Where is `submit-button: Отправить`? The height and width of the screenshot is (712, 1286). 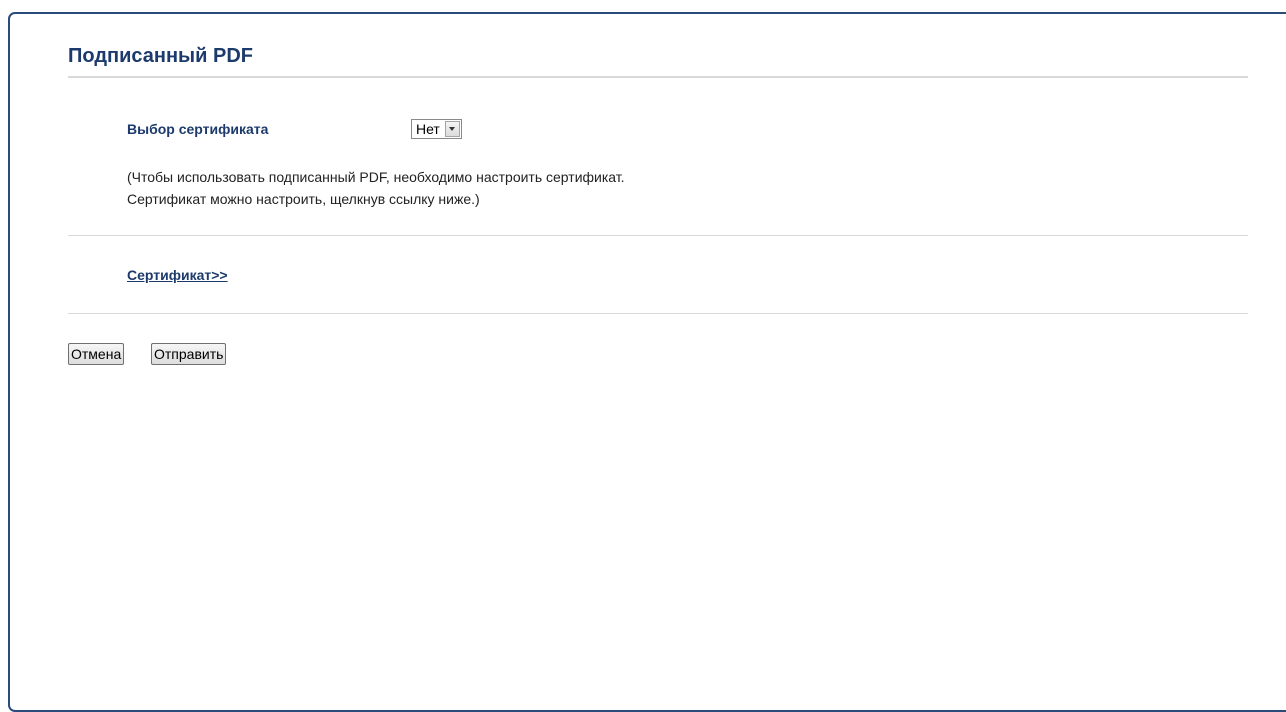
submit-button: Отправить is located at coordinates (189, 354).